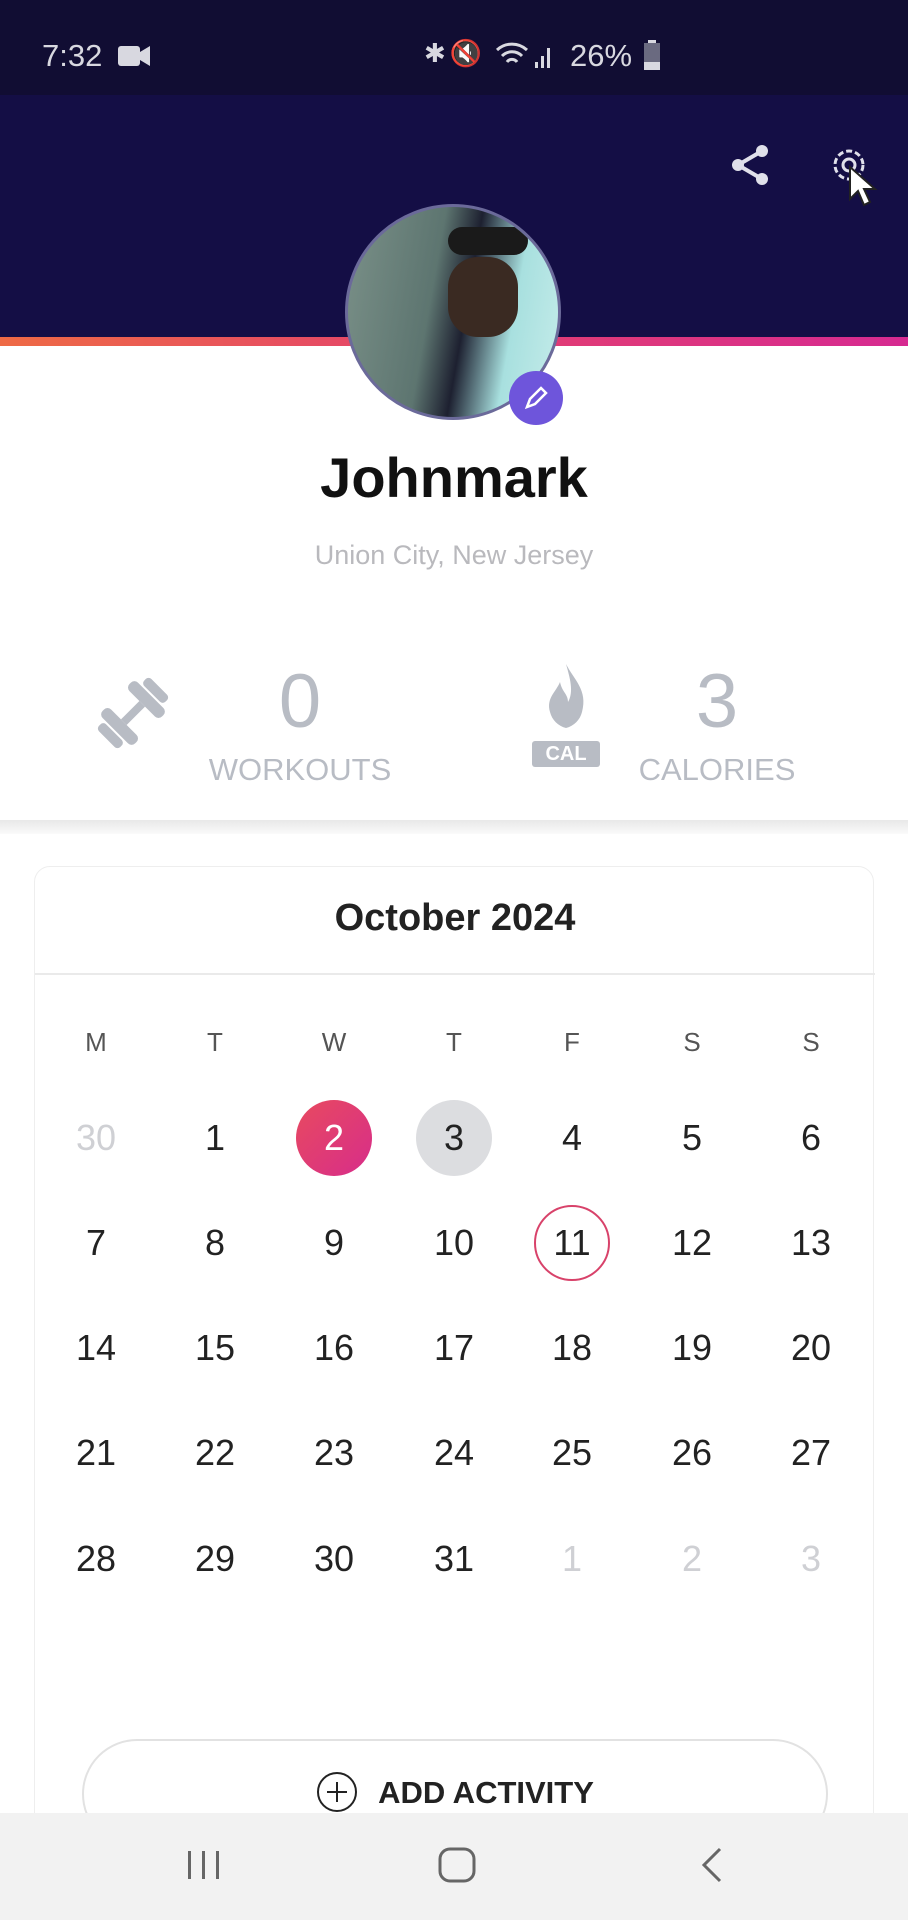 This screenshot has height=1920, width=908. I want to click on calendar-day: 9, so click(334, 1243).